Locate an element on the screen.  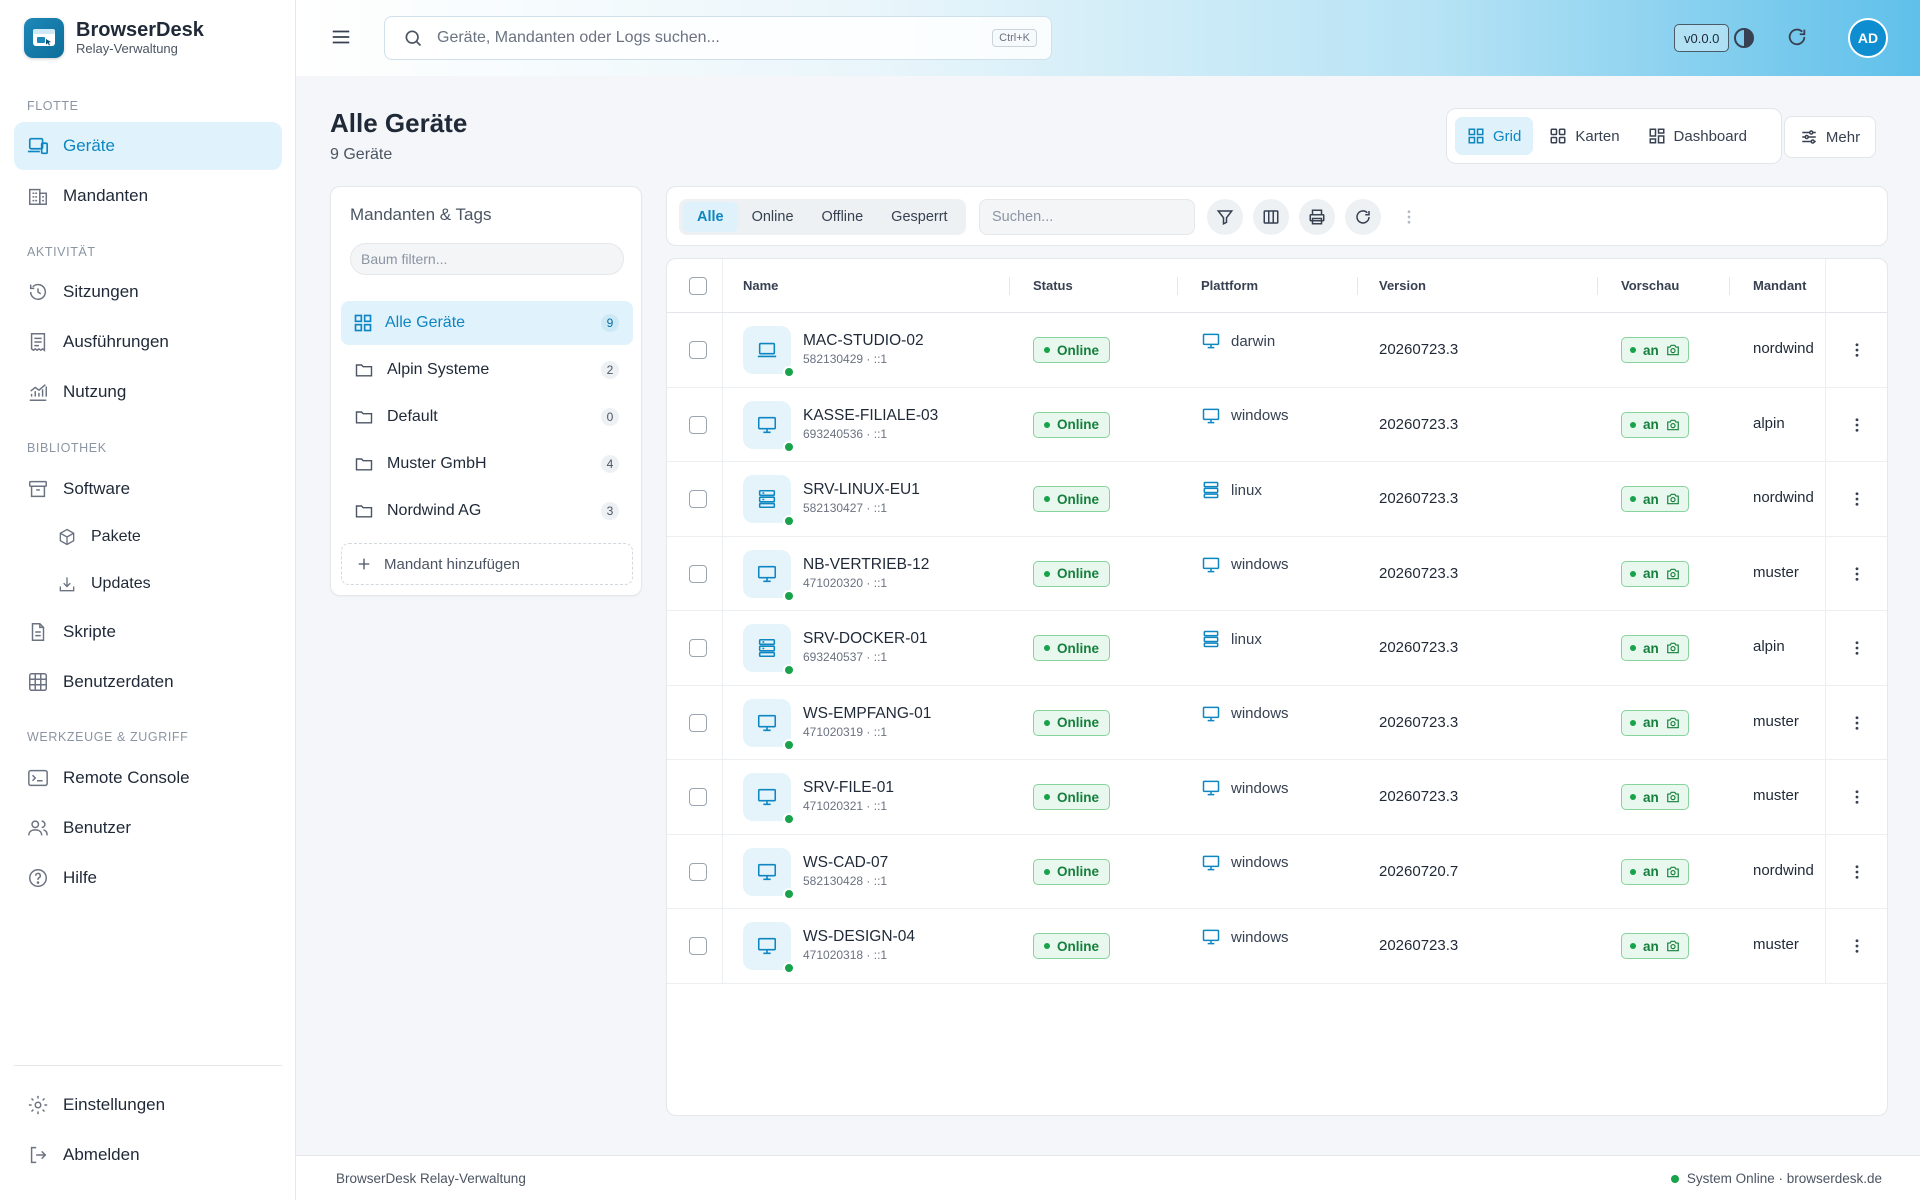
tree-item-nordwind-ag: Nordwind AG 3 is located at coordinates (487, 511).